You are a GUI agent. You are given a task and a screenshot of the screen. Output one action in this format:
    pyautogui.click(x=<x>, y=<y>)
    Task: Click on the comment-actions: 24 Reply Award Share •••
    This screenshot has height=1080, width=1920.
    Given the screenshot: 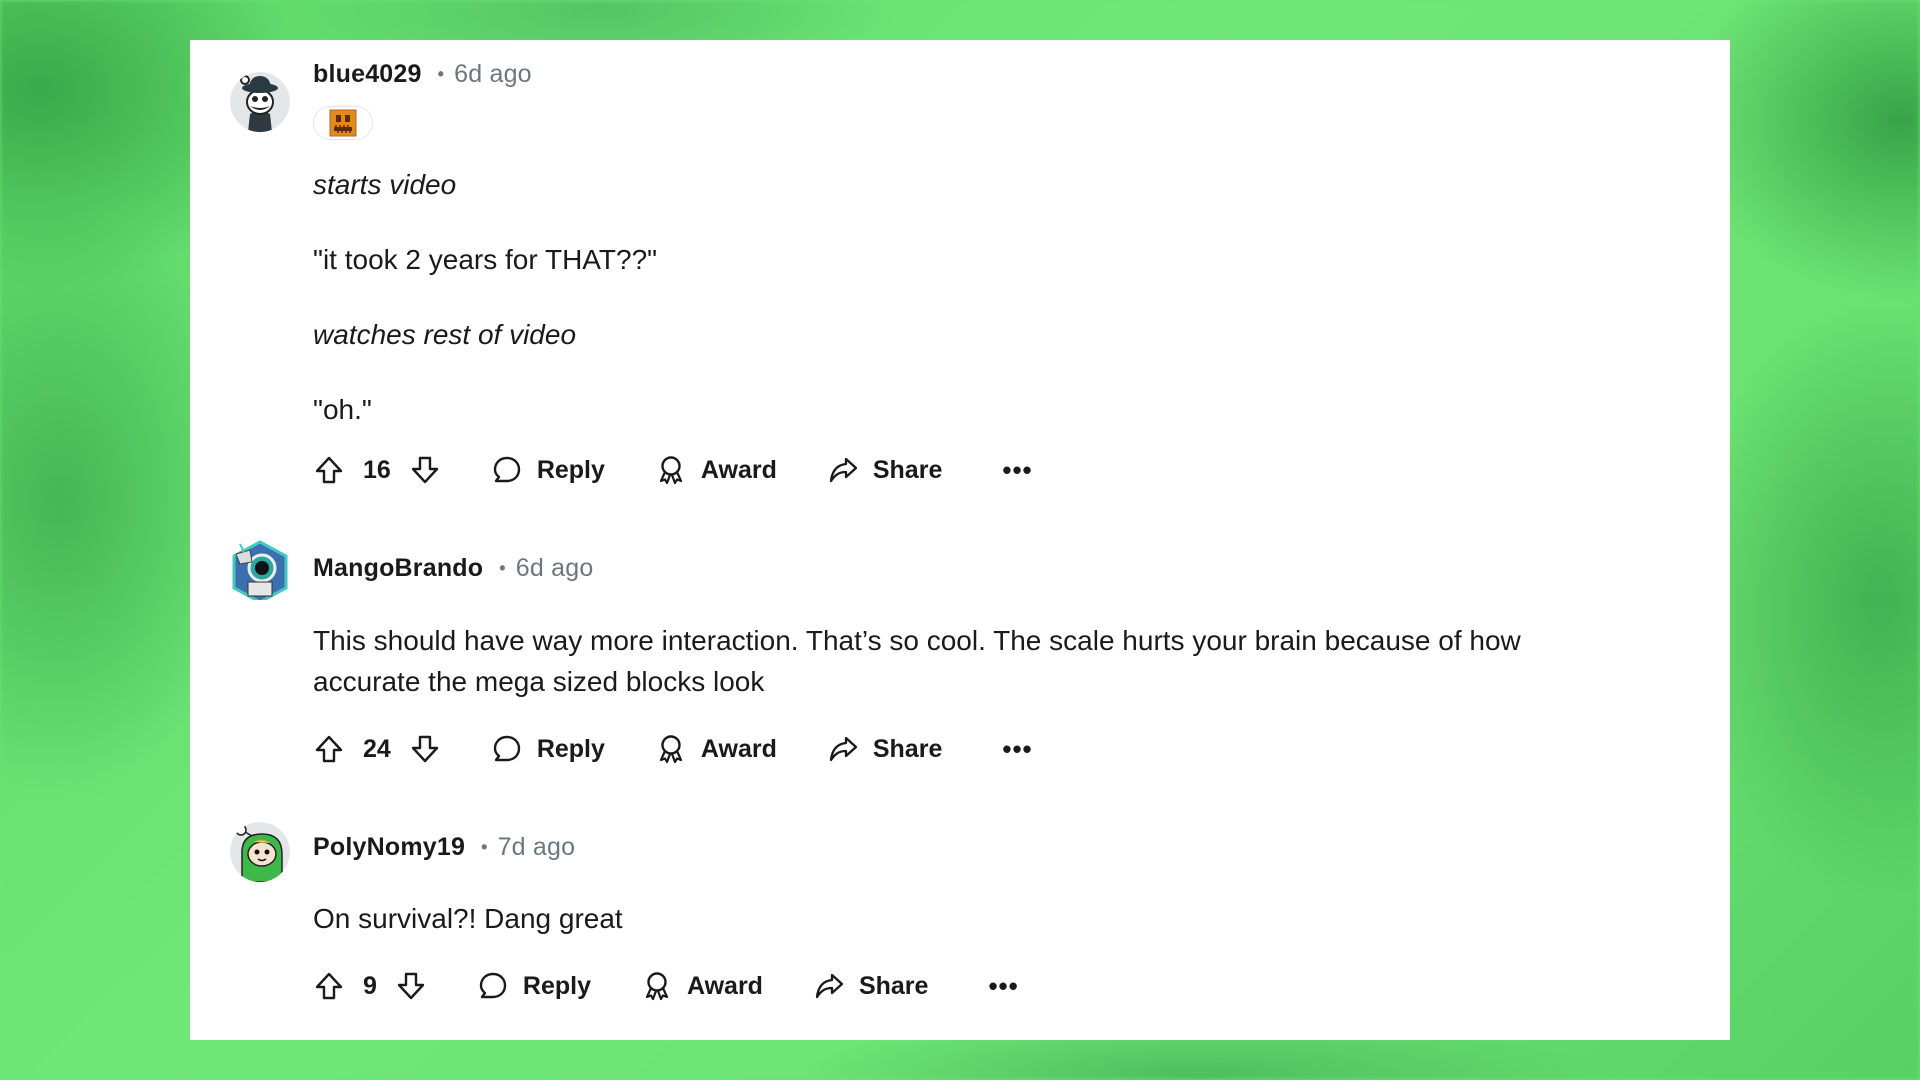 What is the action you would take?
    pyautogui.click(x=673, y=749)
    